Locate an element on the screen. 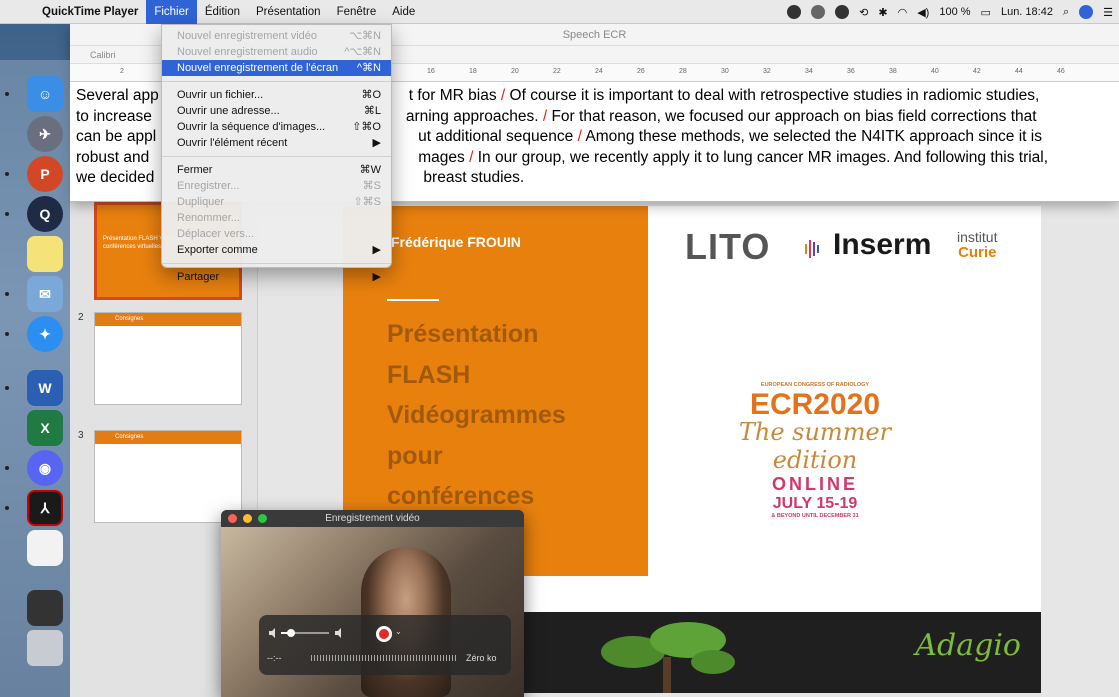 This screenshot has width=1119, height=697. slide-thumbnail-3: Consignes is located at coordinates (168, 476).